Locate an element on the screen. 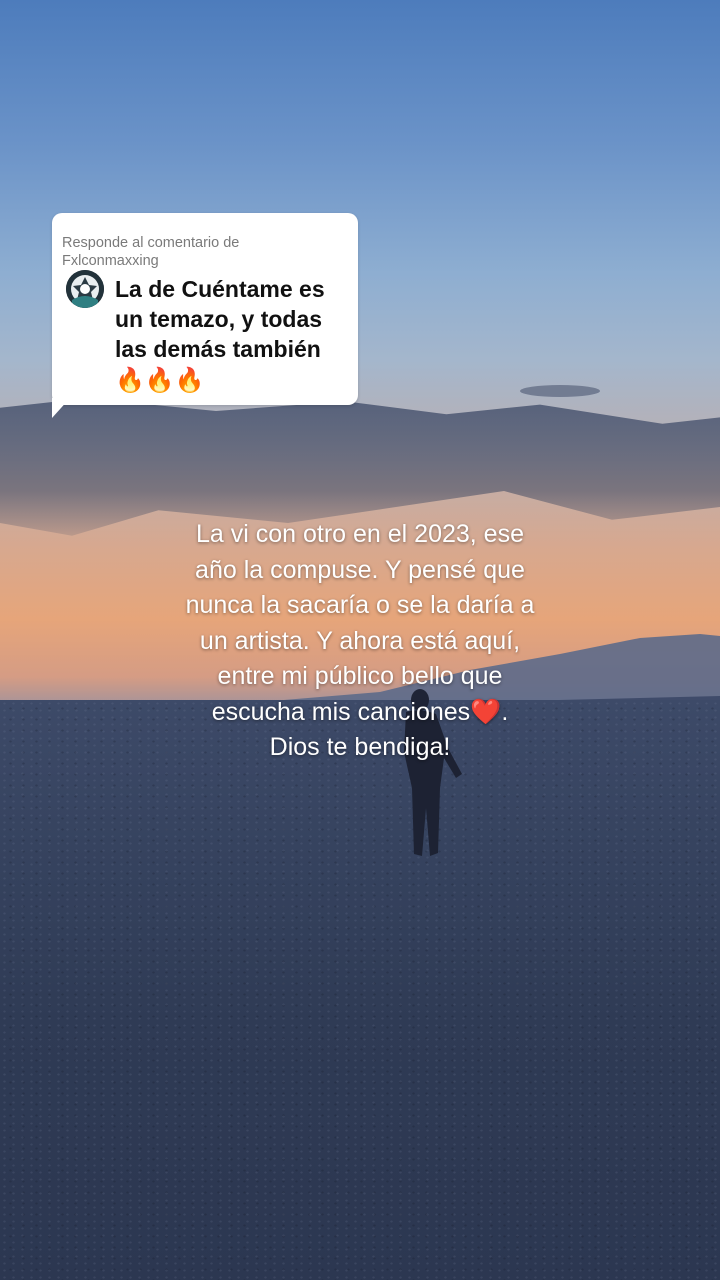 This screenshot has height=1280, width=720. caption-line: Dios te bendiga! is located at coordinates (360, 747).